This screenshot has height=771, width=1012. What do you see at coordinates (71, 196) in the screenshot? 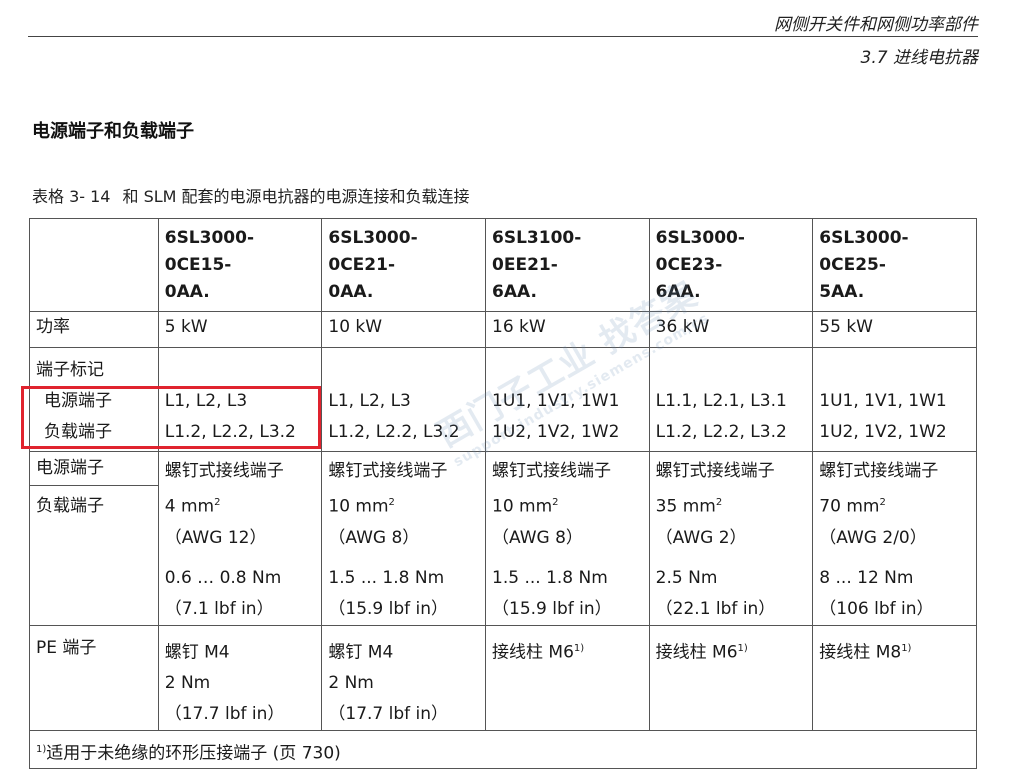
I see `caption-number: 表格 3- 14` at bounding box center [71, 196].